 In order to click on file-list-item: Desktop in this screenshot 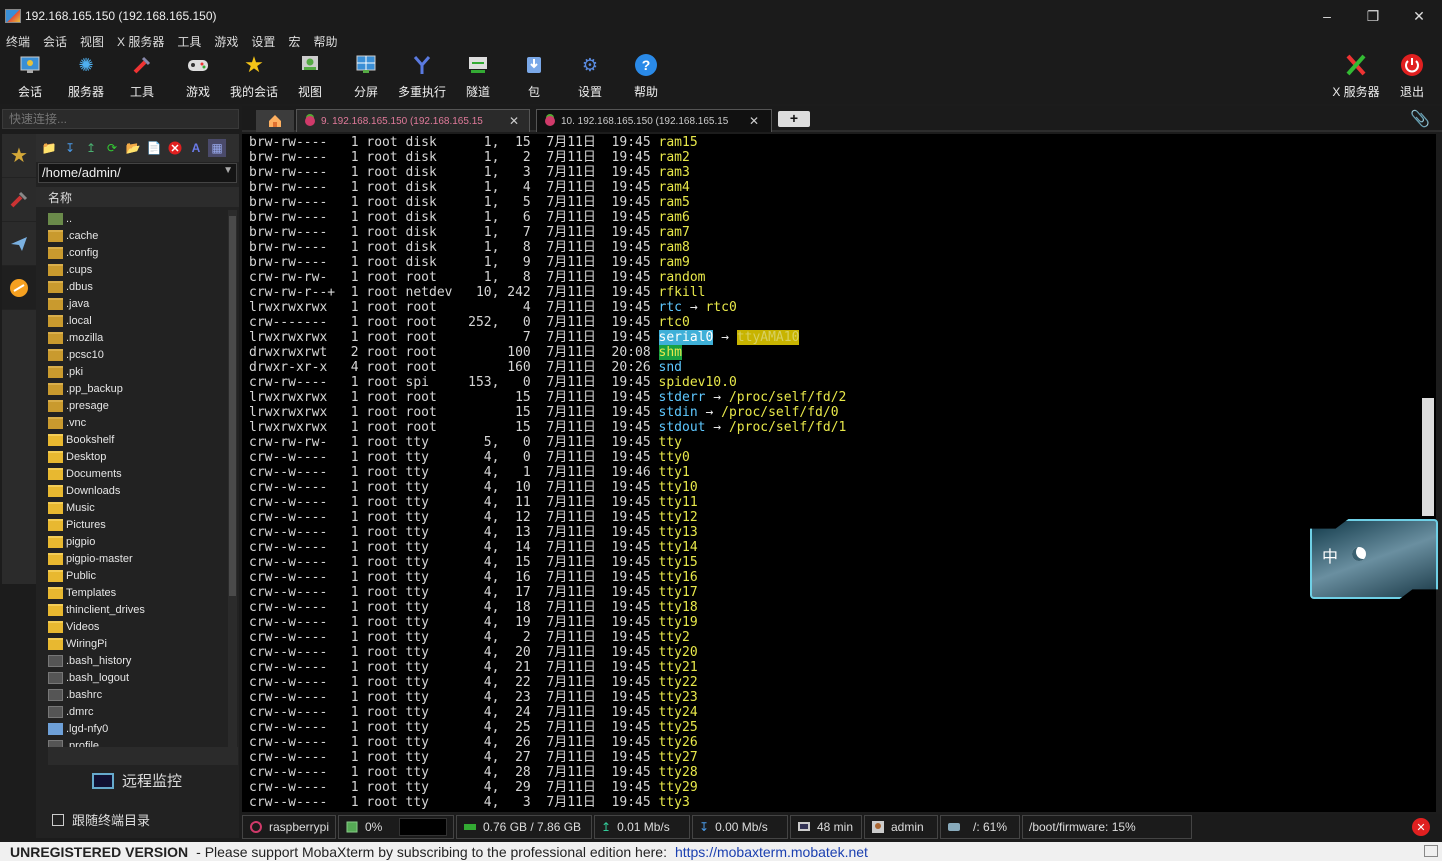, I will do `click(137, 456)`.